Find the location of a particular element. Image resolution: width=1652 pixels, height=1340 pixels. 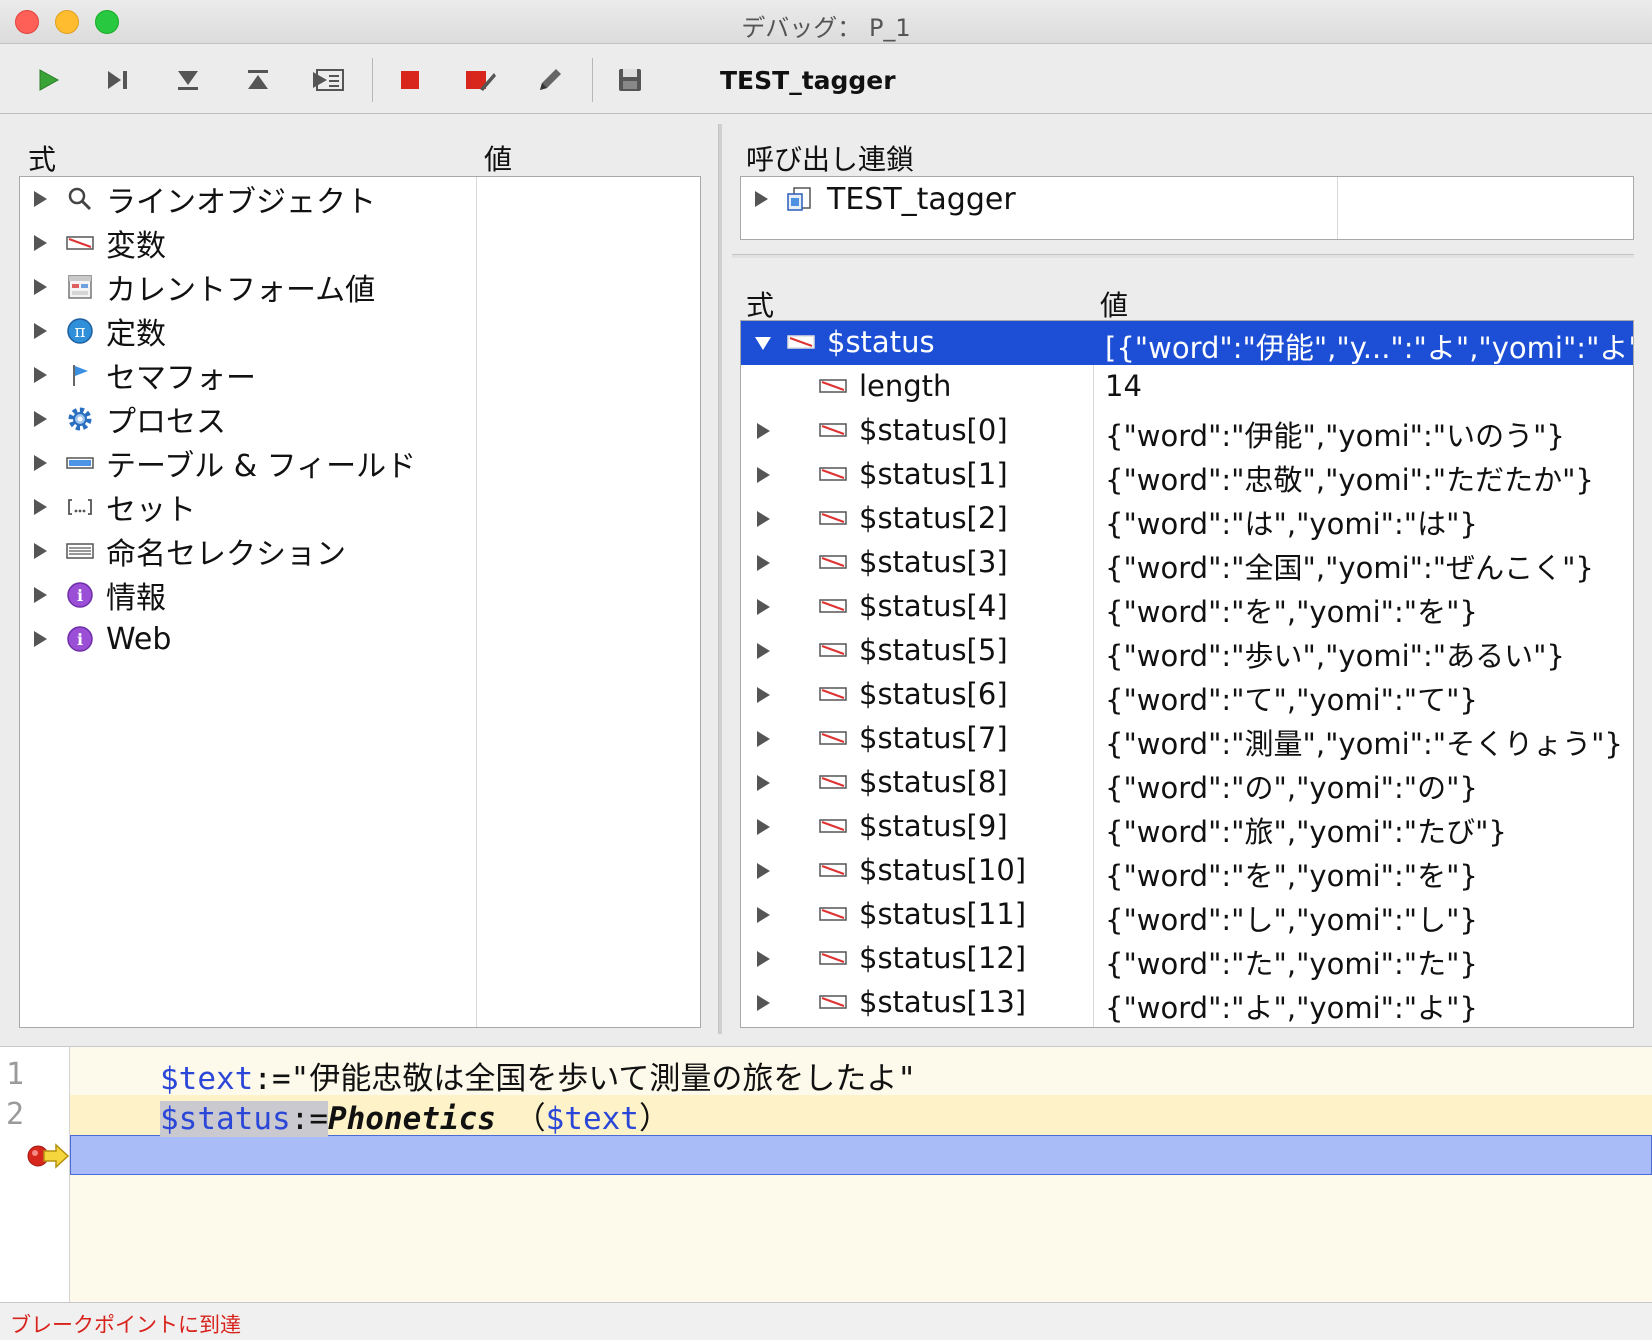

watch-col-value-header: 値 is located at coordinates (498, 158).